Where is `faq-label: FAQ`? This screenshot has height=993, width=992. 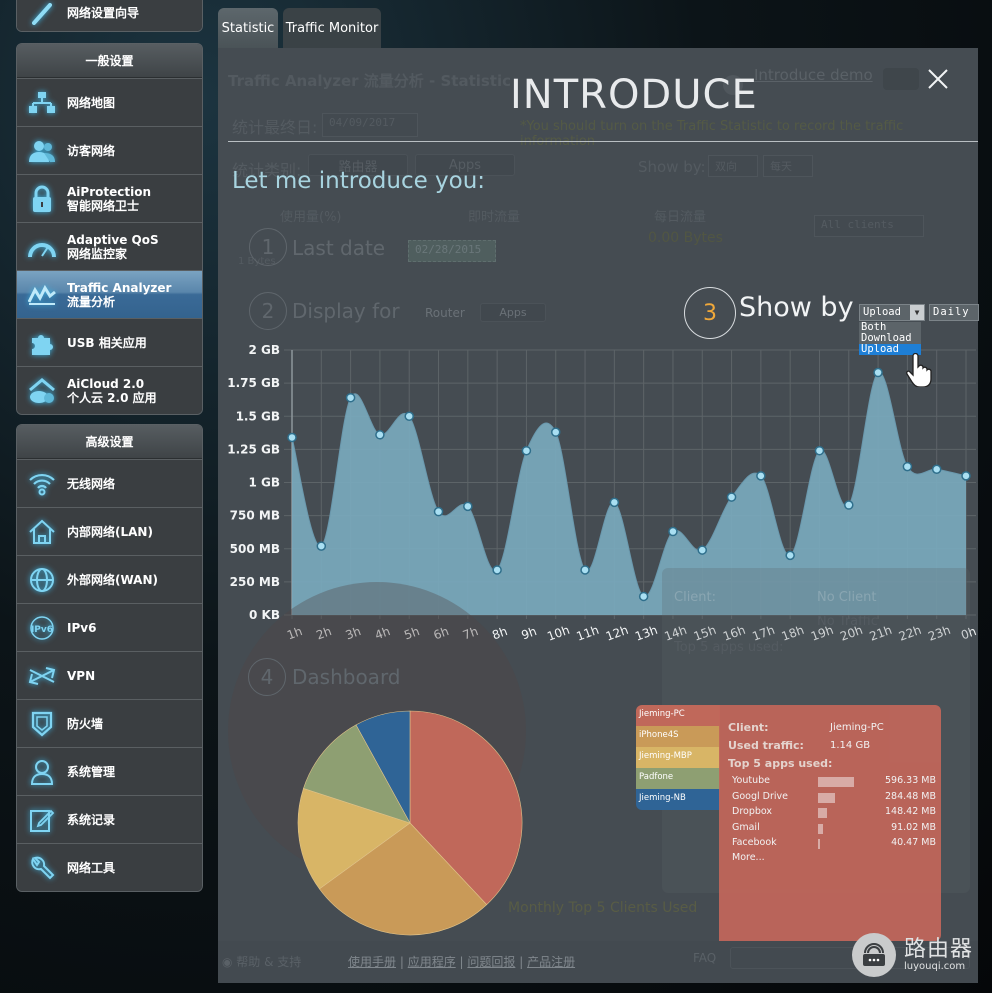
faq-label: FAQ is located at coordinates (705, 958).